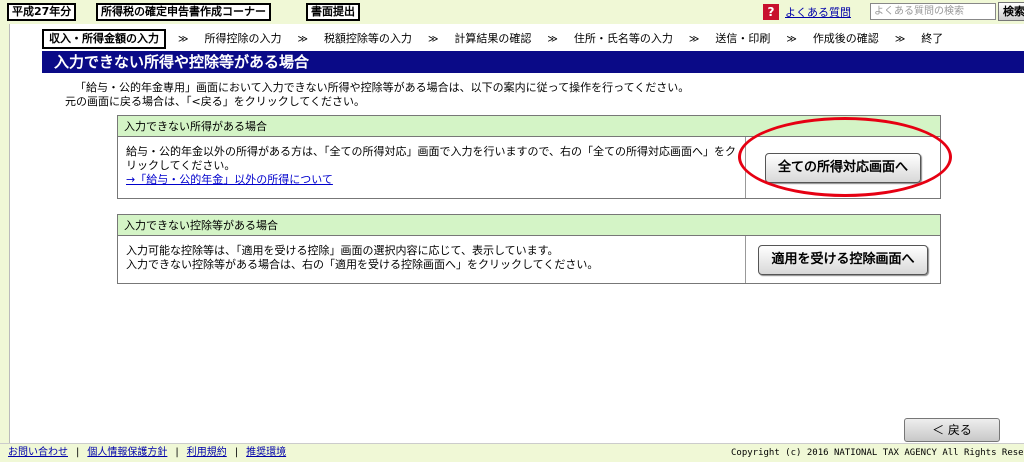  Describe the element at coordinates (529, 225) in the screenshot. I see `deduction-box-heading: 入力できない控除等がある場合` at that location.